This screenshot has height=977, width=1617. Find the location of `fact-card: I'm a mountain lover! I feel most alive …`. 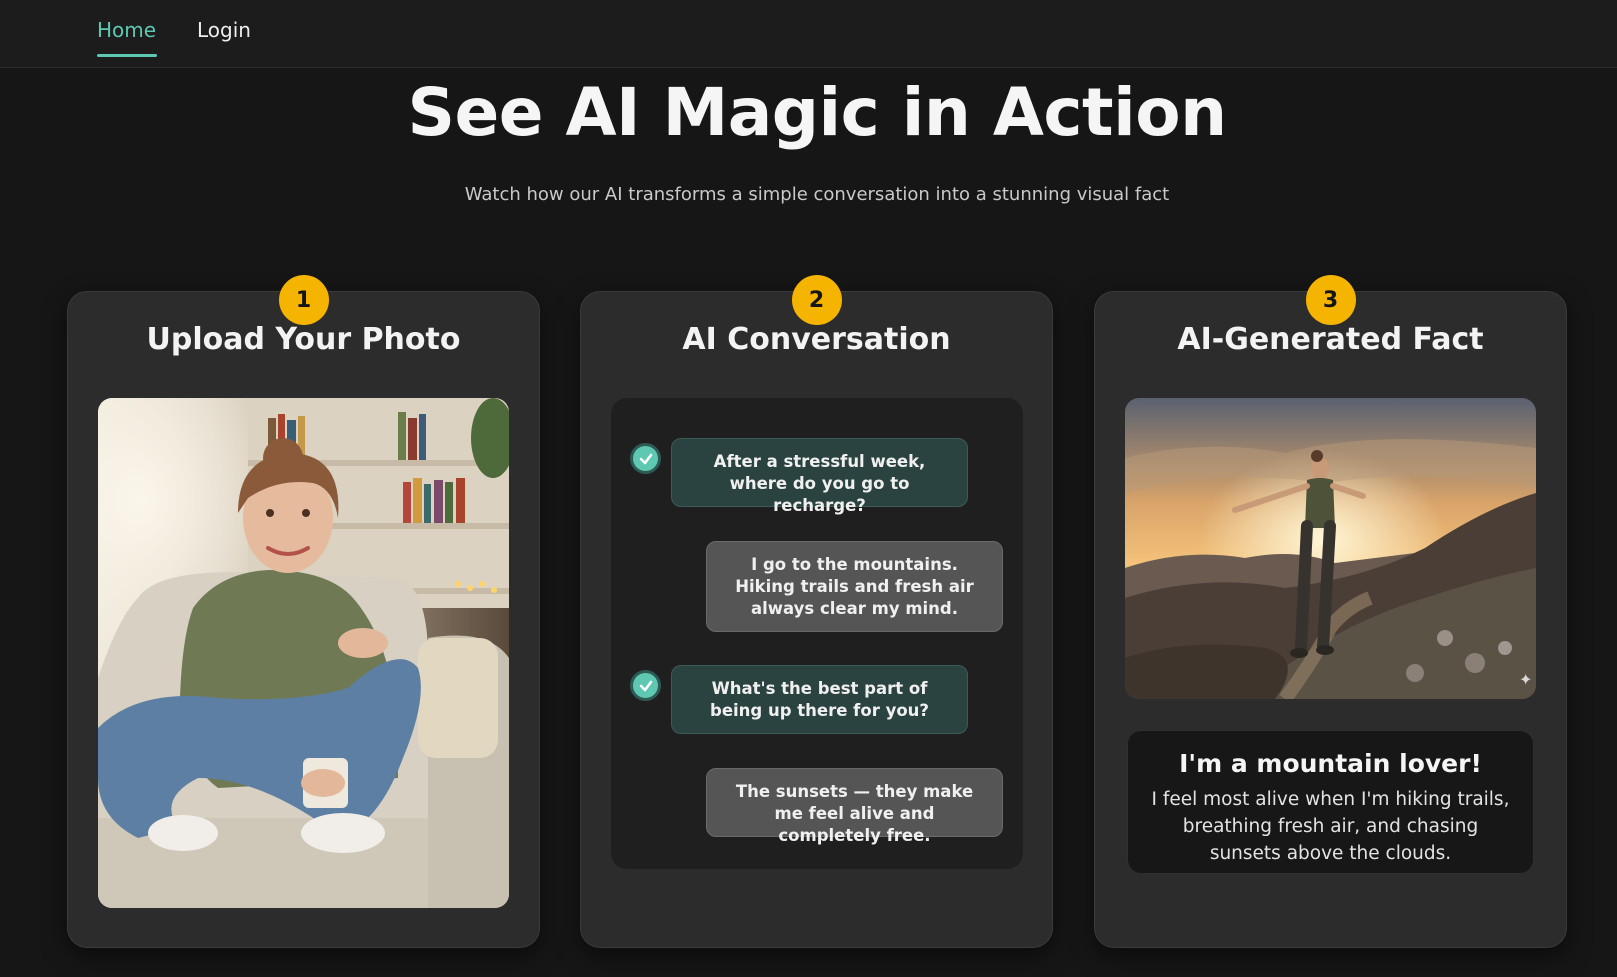

fact-card: I'm a mountain lover! I feel most alive … is located at coordinates (1330, 802).